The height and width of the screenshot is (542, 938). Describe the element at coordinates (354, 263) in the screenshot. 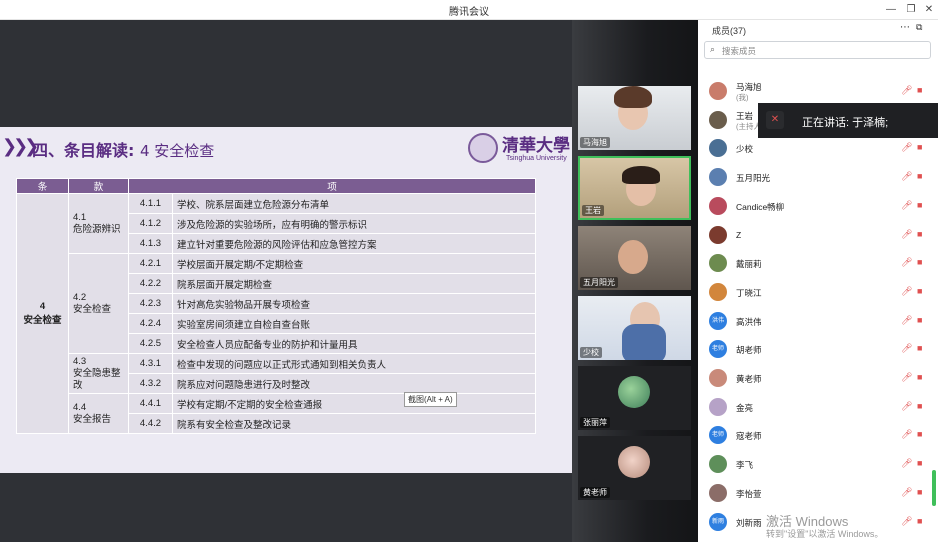

I see `item-text: 学校层面开展定期/不定期检查` at that location.